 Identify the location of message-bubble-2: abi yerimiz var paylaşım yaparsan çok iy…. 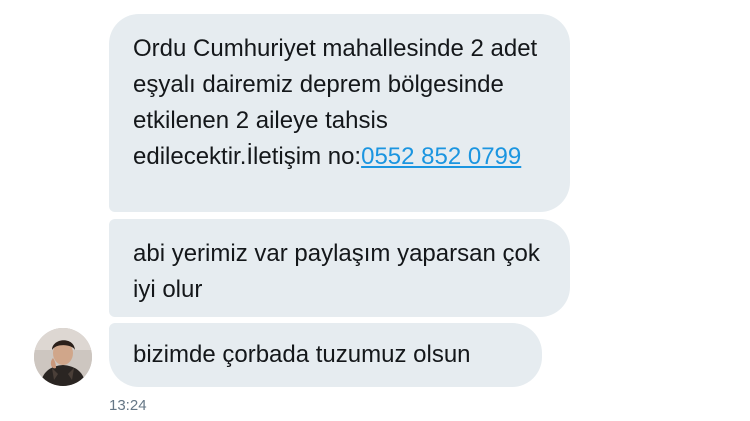
(339, 268).